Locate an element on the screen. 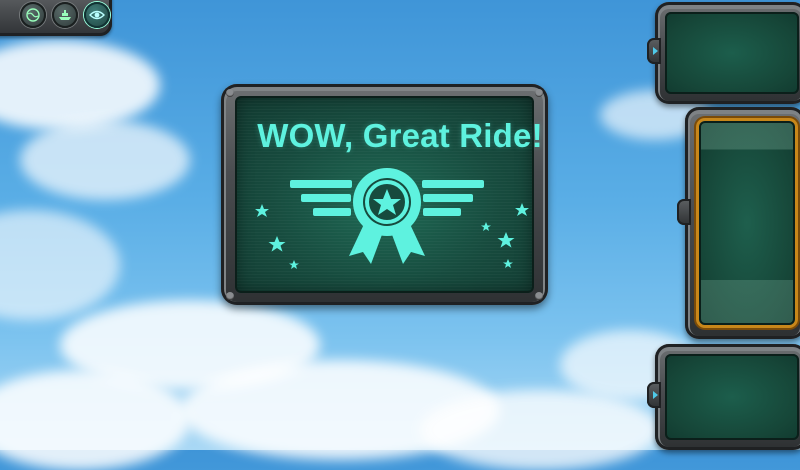 The image size is (800, 470). ship-button is located at coordinates (65, 15).